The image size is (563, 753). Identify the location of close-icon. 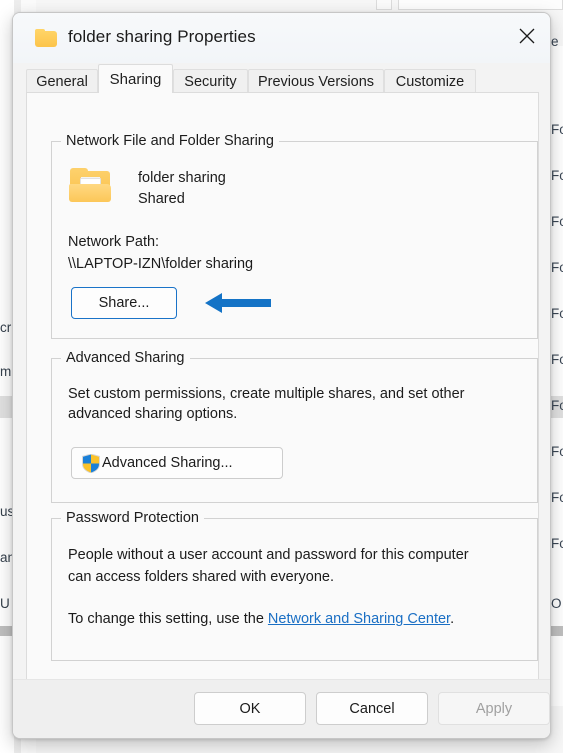
(527, 36).